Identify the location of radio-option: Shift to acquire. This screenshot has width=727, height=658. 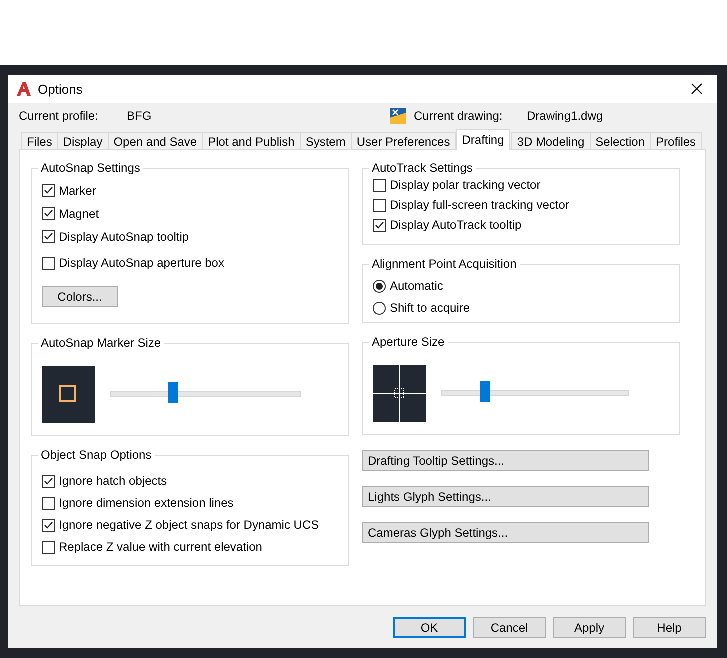
(521, 308).